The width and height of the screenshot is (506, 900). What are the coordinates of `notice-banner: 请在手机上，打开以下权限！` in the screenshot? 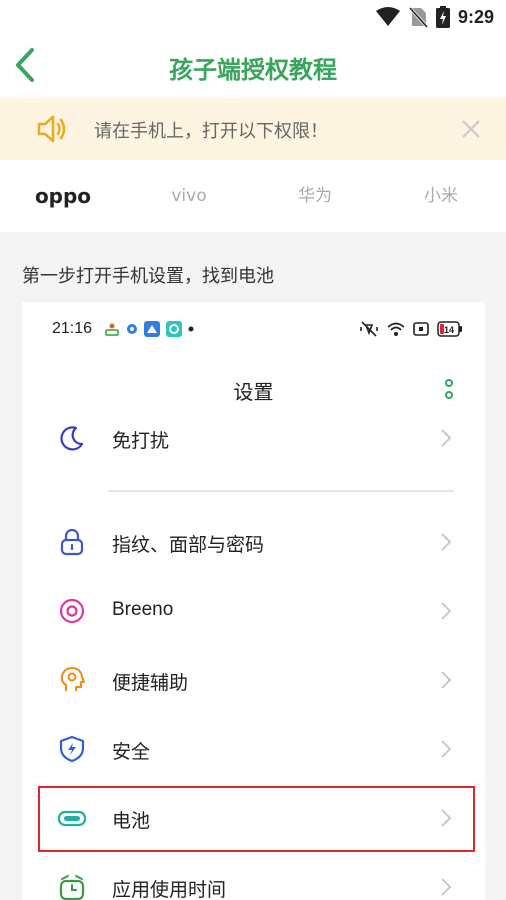 It's located at (253, 129).